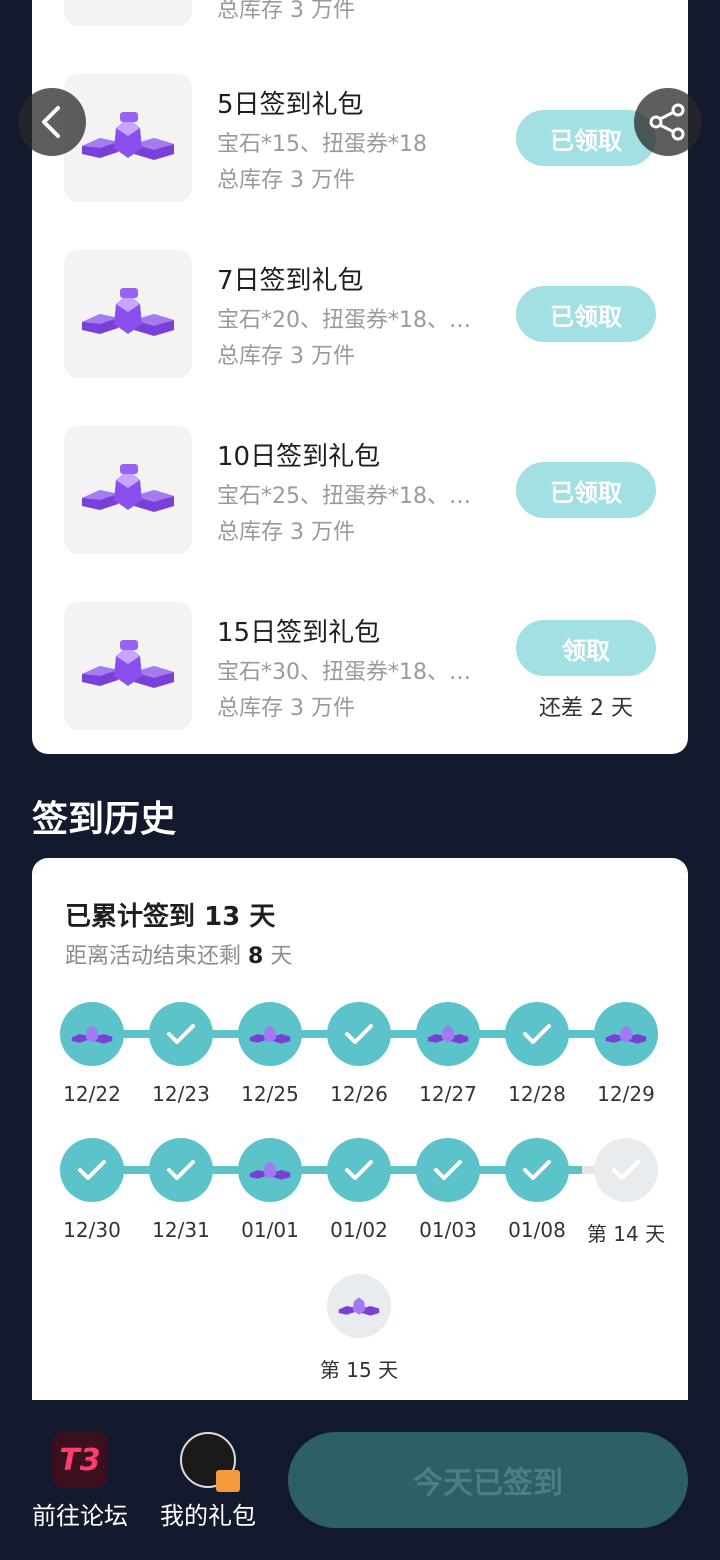  I want to click on bottom-bar: T3 前往论坛 我的礼包 今天已签到, so click(360, 1480).